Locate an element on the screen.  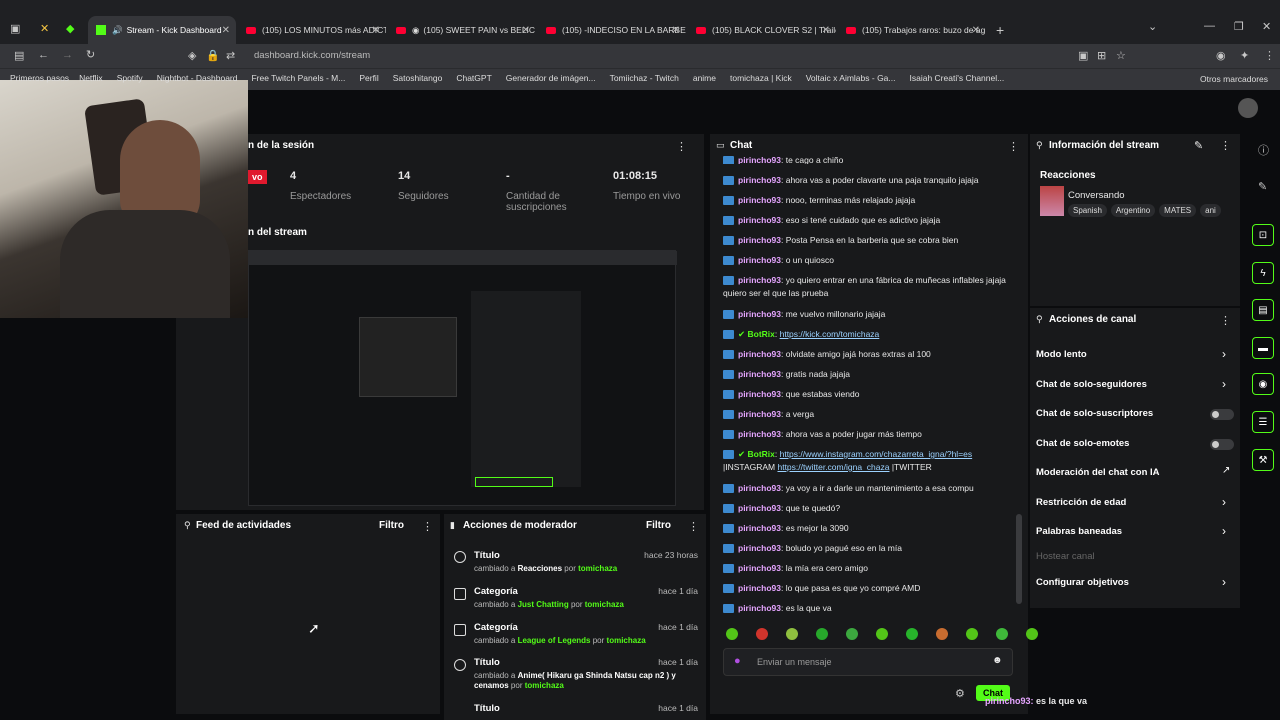
shield-icon: ◈ is located at coordinates (192, 55).